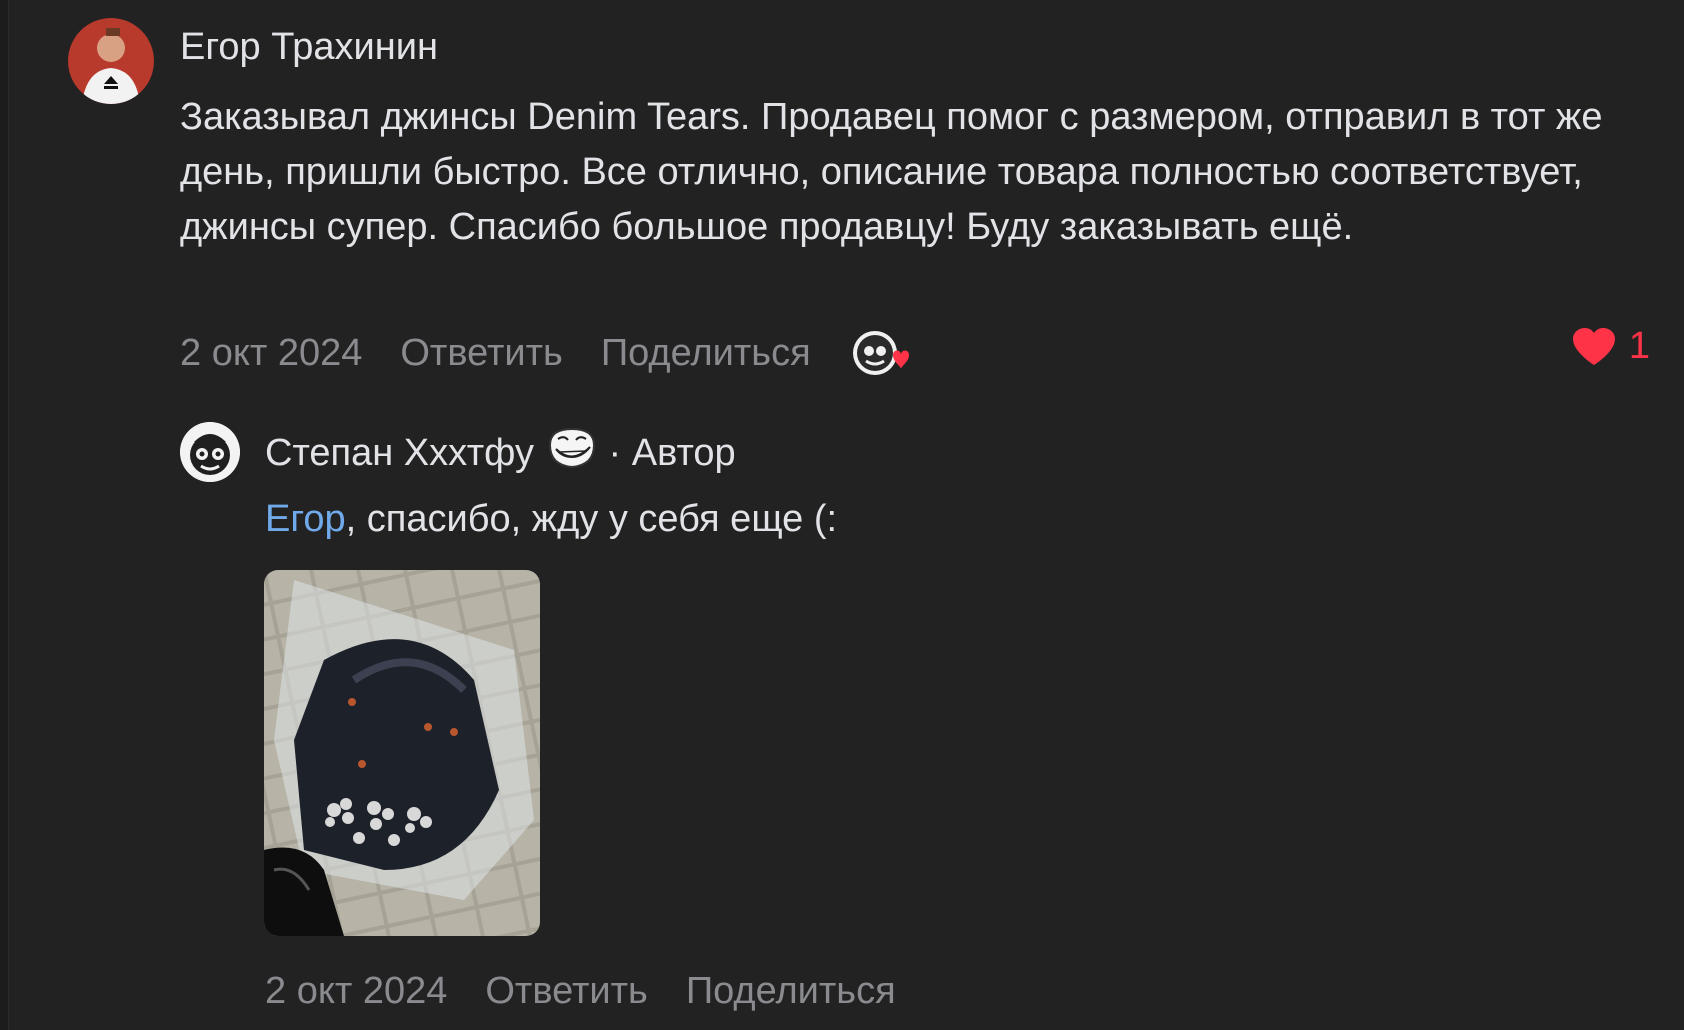  Describe the element at coordinates (1593, 346) in the screenshot. I see `heart-icon` at that location.